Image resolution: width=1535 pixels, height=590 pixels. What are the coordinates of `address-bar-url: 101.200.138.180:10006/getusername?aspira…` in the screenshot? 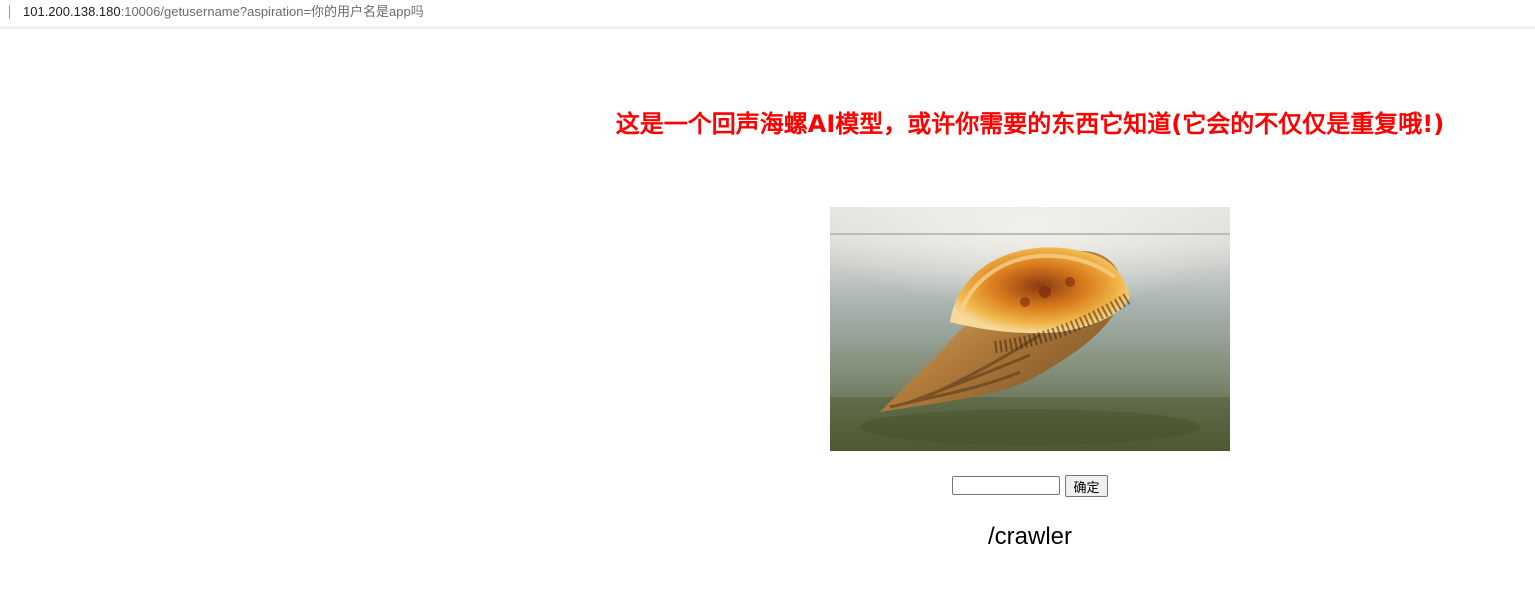 It's located at (223, 12).